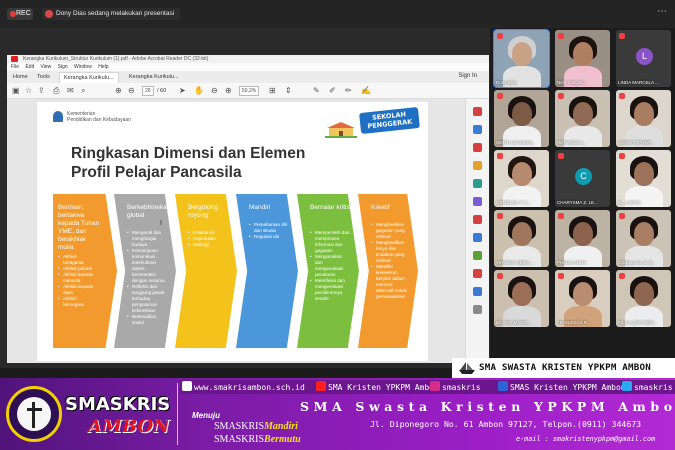  Describe the element at coordinates (467, 368) in the screenshot. I see `ship-icon` at that location.